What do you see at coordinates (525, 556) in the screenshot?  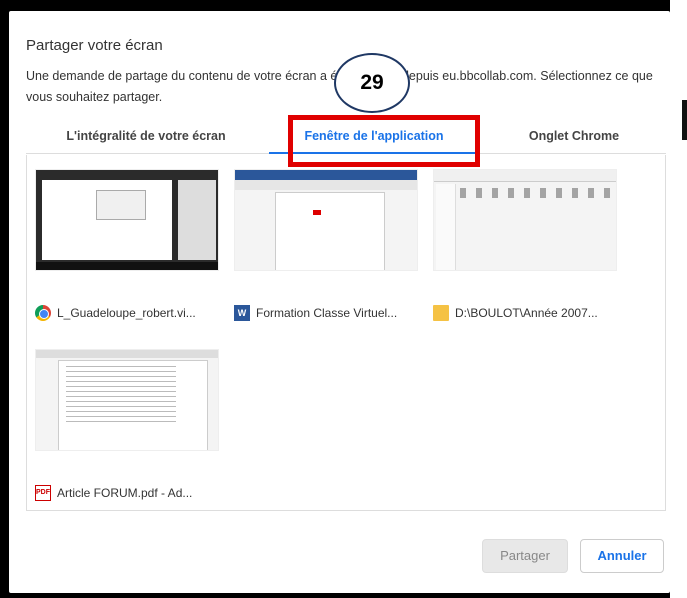 I see `share-button: Partager` at bounding box center [525, 556].